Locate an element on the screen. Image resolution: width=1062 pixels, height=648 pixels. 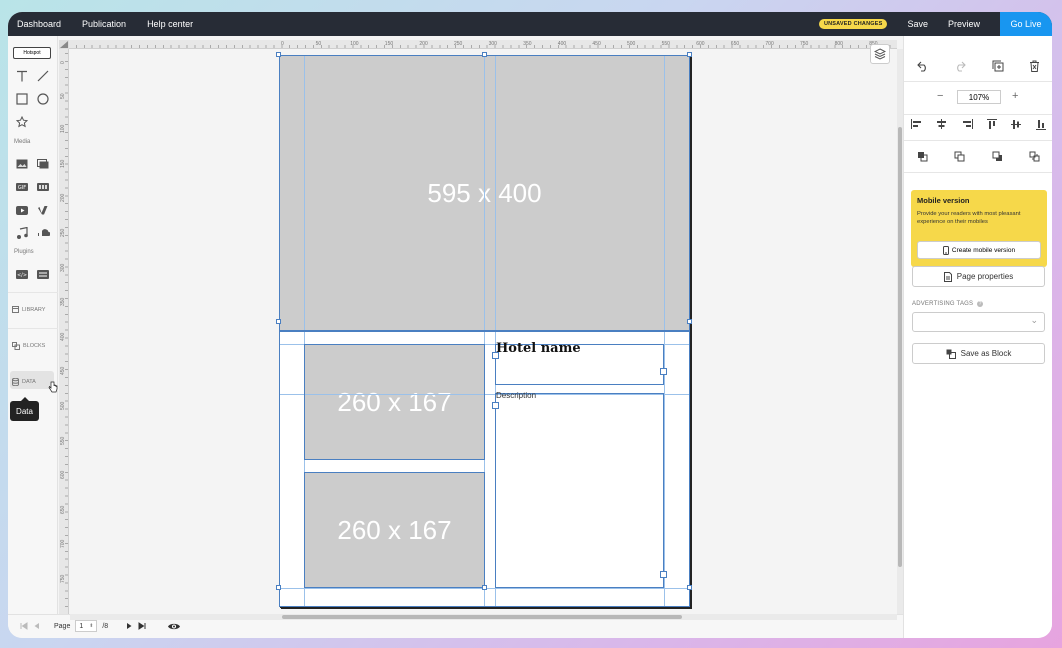
ruler-top-tick: 500 is located at coordinates (631, 44).